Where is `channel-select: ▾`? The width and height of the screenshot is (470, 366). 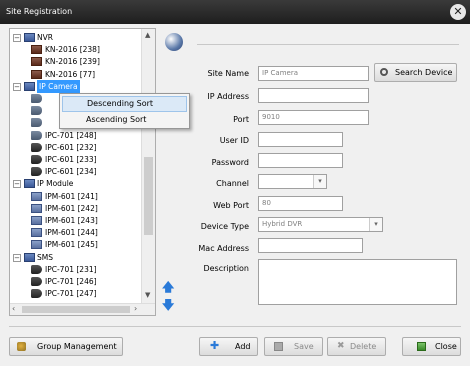
channel-select: ▾ is located at coordinates (292, 181).